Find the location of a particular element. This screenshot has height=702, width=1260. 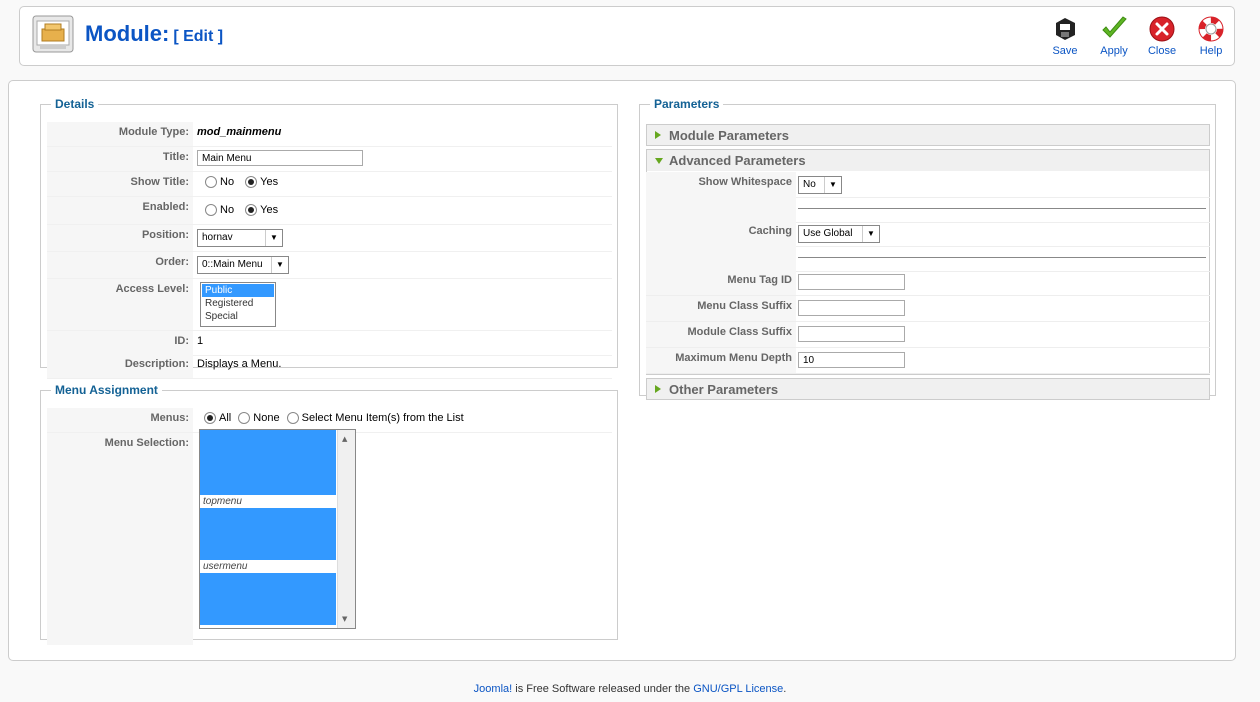

show-title-yes-radio is located at coordinates (251, 182).